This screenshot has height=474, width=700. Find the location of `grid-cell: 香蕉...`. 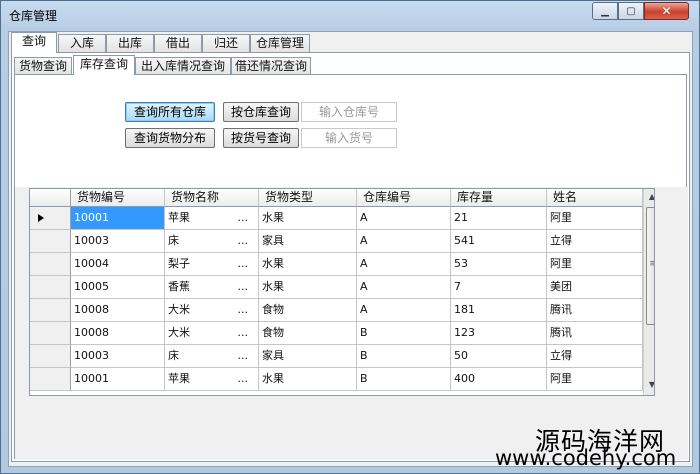

grid-cell: 香蕉... is located at coordinates (212, 287).